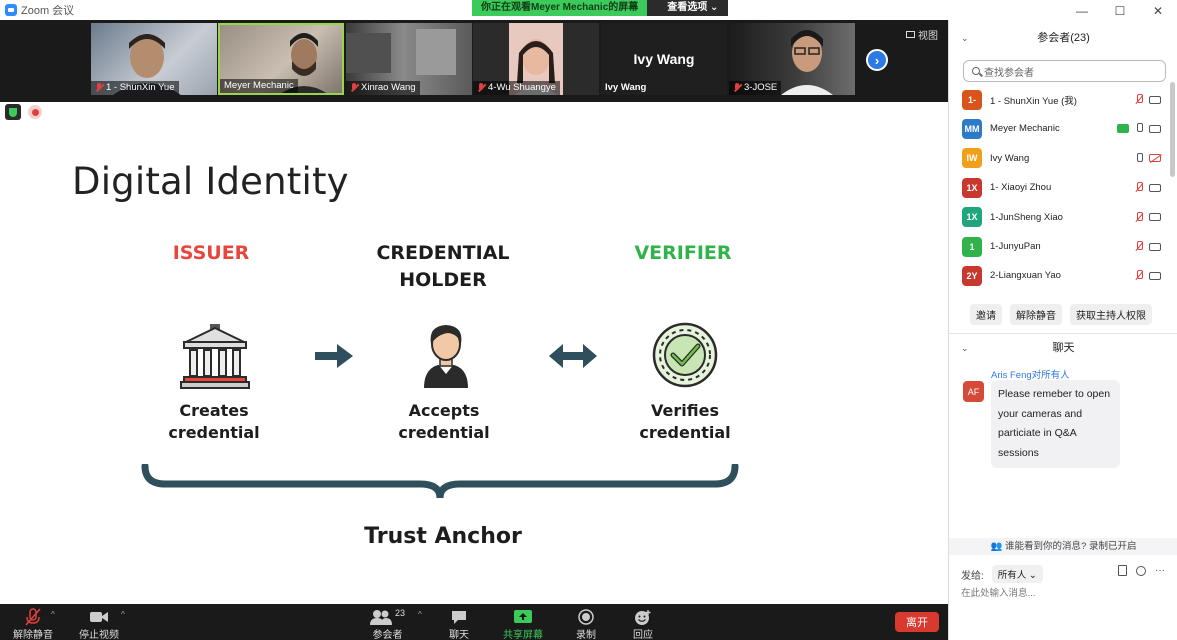  Describe the element at coordinates (33, 624) in the screenshot. I see `unmute-button: 解除静音` at that location.